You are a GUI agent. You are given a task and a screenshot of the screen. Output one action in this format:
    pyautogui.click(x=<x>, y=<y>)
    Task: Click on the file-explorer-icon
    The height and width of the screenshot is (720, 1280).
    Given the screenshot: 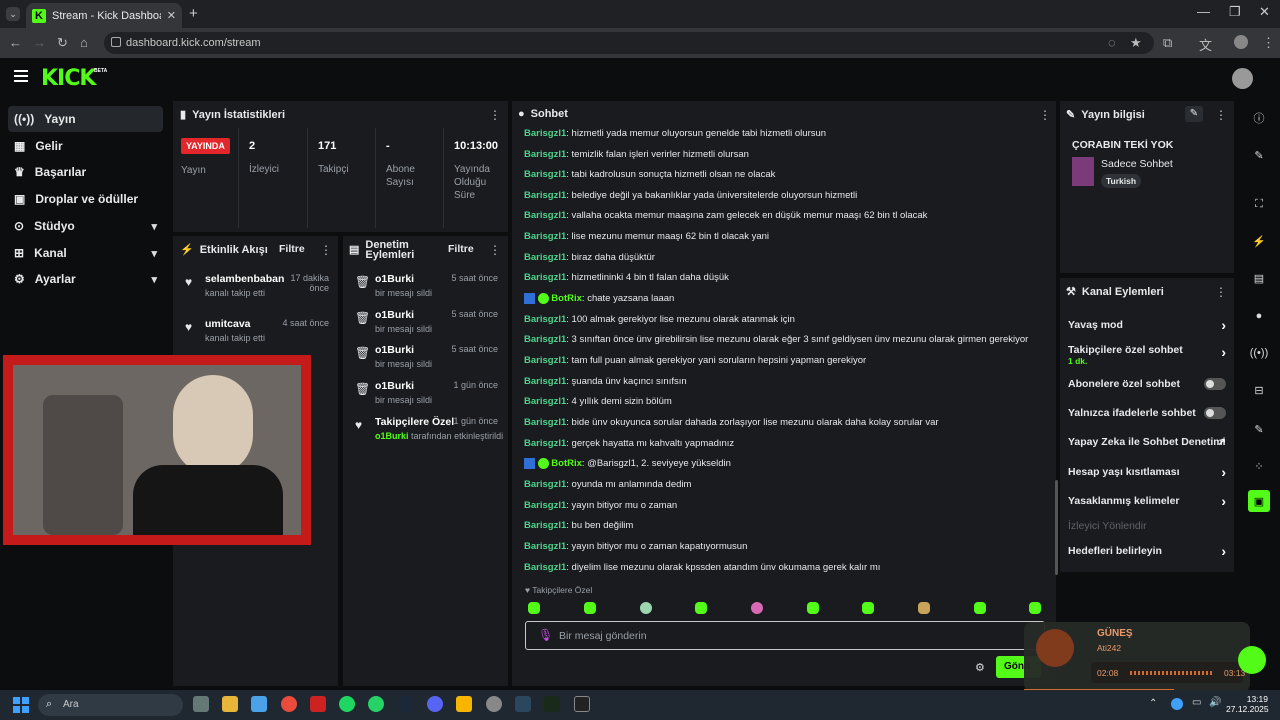 What is the action you would take?
    pyautogui.click(x=230, y=704)
    